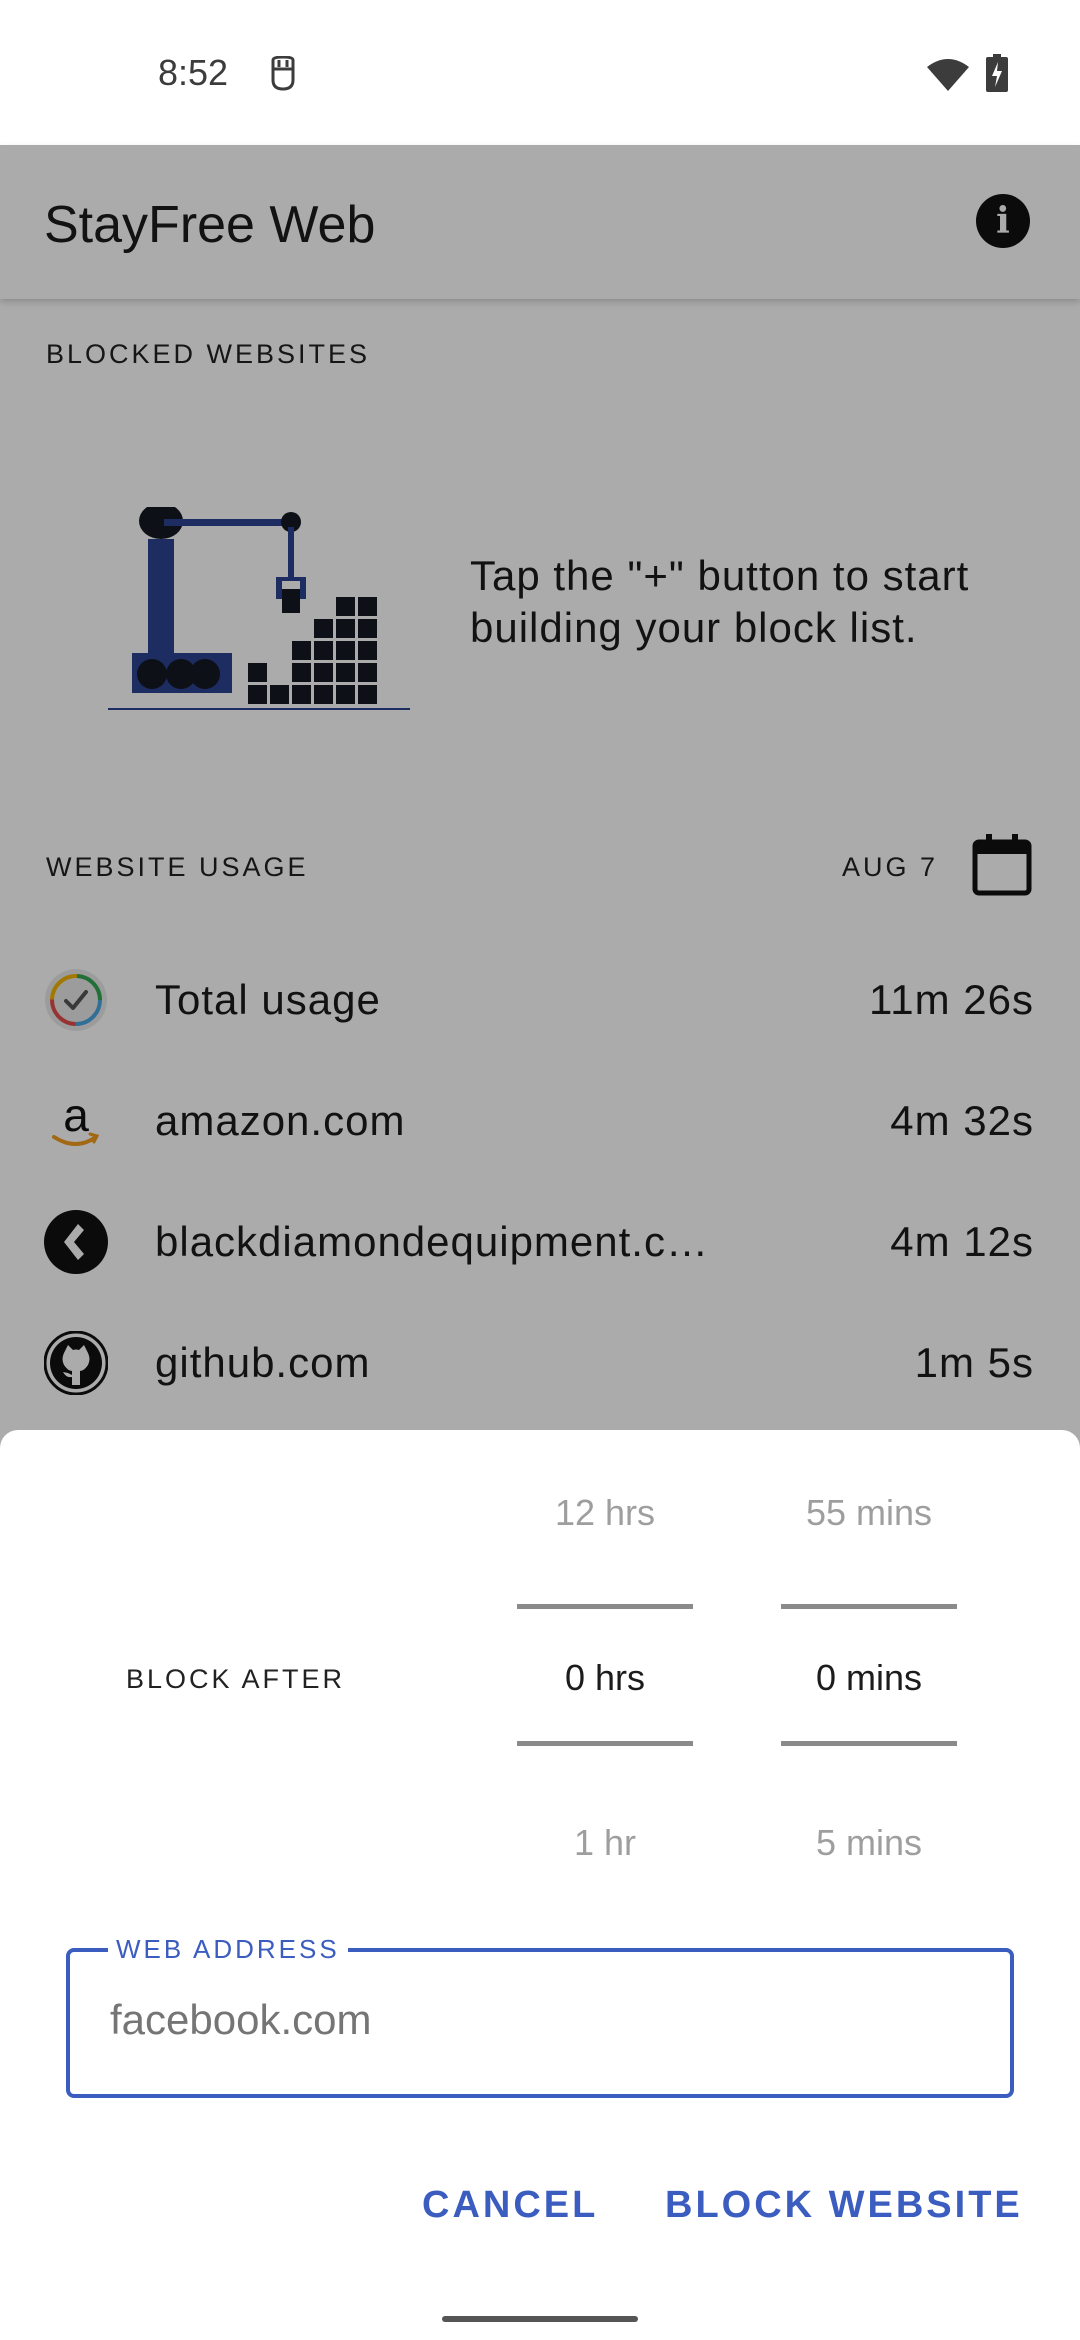 This screenshot has width=1080, height=2340. What do you see at coordinates (869, 1843) in the screenshot?
I see `minutes-option-next: 5 mins` at bounding box center [869, 1843].